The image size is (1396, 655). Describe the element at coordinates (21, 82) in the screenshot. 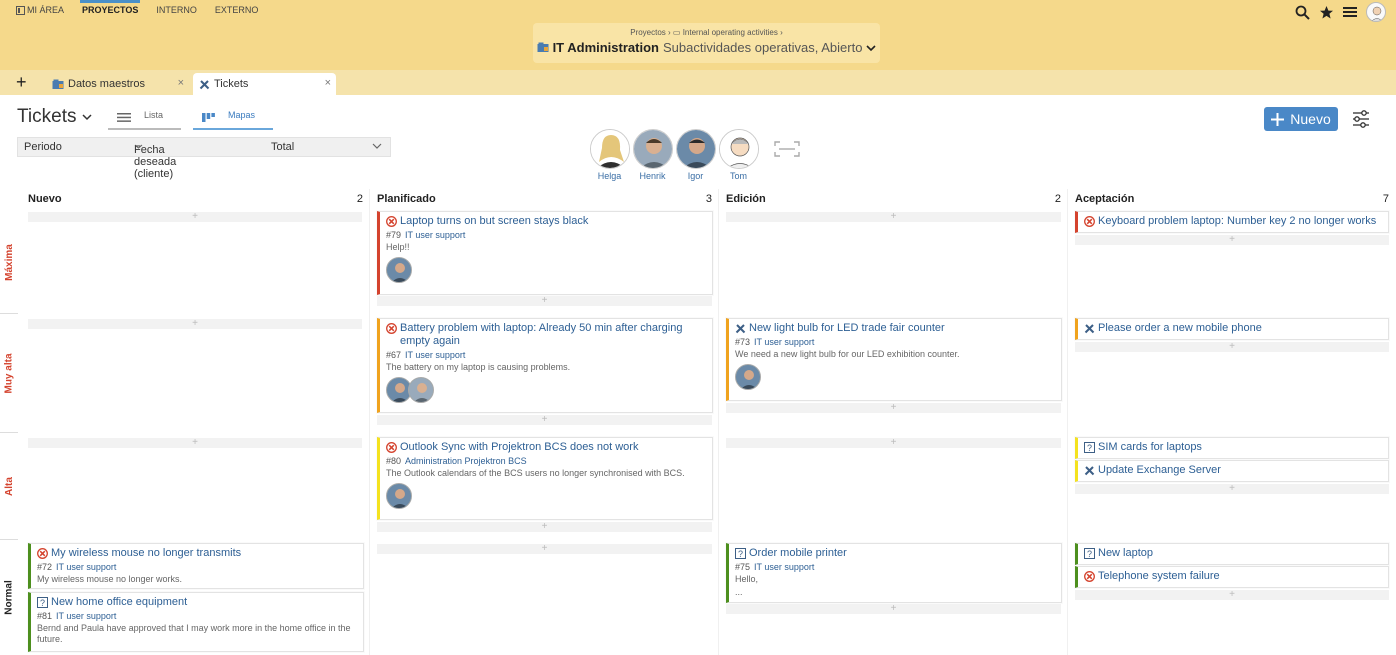

I see `add-tab-button: +` at that location.